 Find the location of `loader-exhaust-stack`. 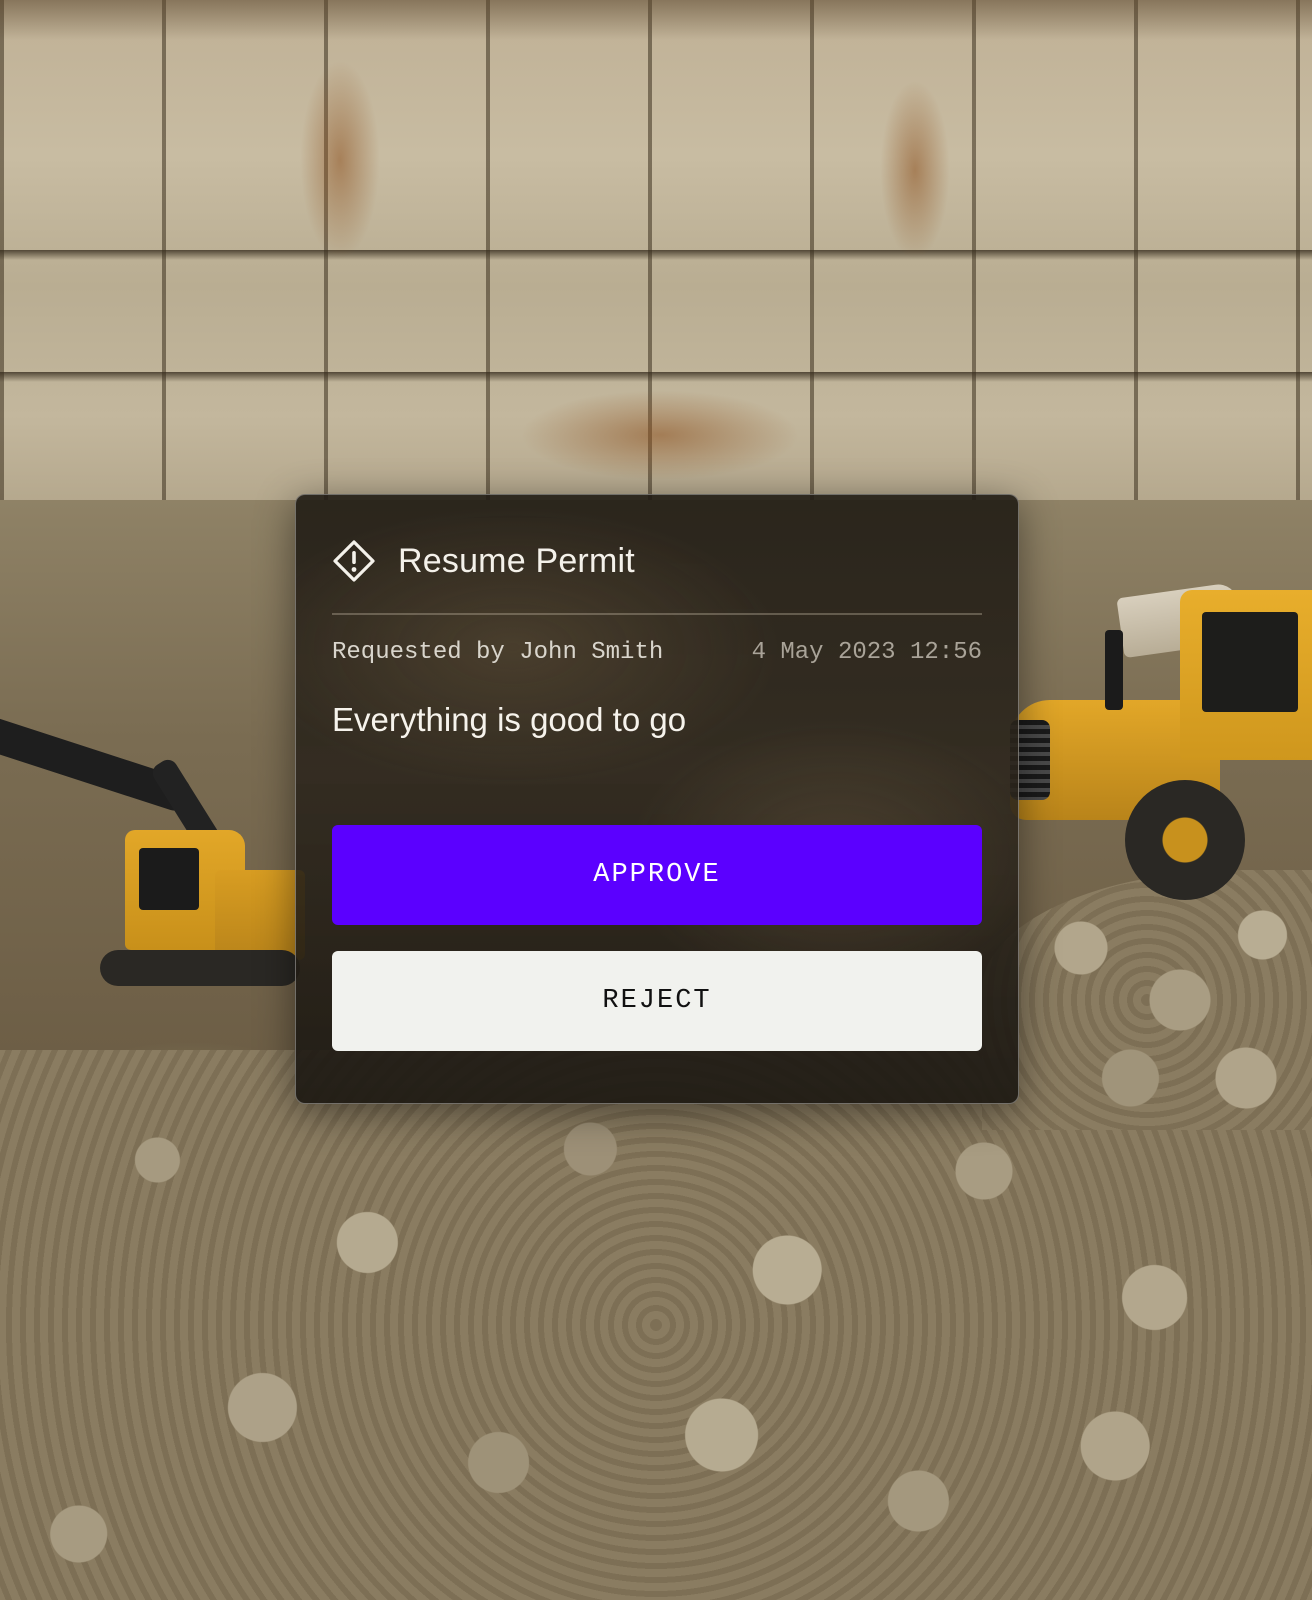

loader-exhaust-stack is located at coordinates (1114, 670).